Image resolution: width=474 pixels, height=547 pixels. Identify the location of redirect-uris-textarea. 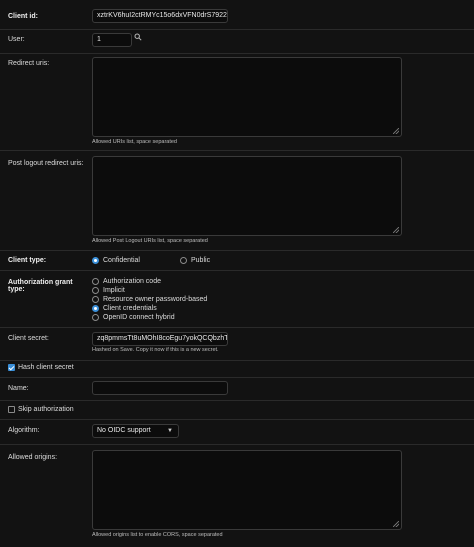
(247, 97).